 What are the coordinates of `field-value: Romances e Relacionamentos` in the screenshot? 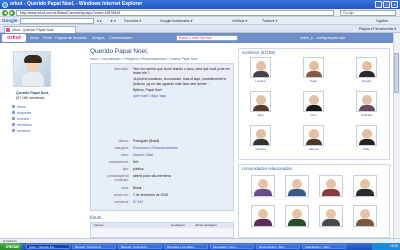 It's located at (155, 148).